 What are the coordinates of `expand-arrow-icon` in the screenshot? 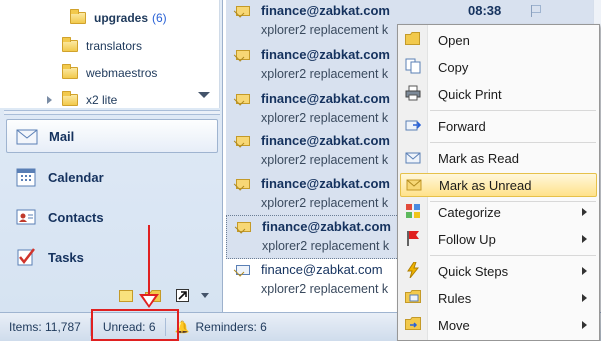 It's located at (49, 100).